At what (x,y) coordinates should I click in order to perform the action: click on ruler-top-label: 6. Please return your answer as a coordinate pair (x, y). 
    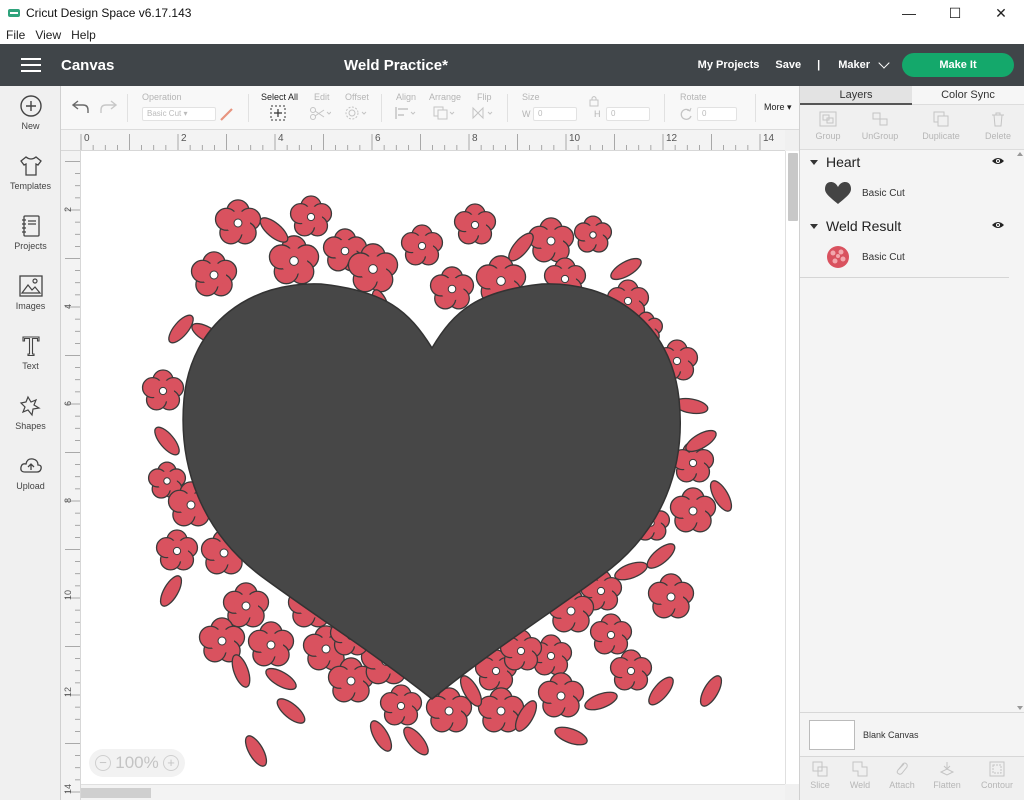
    Looking at the image, I should click on (378, 138).